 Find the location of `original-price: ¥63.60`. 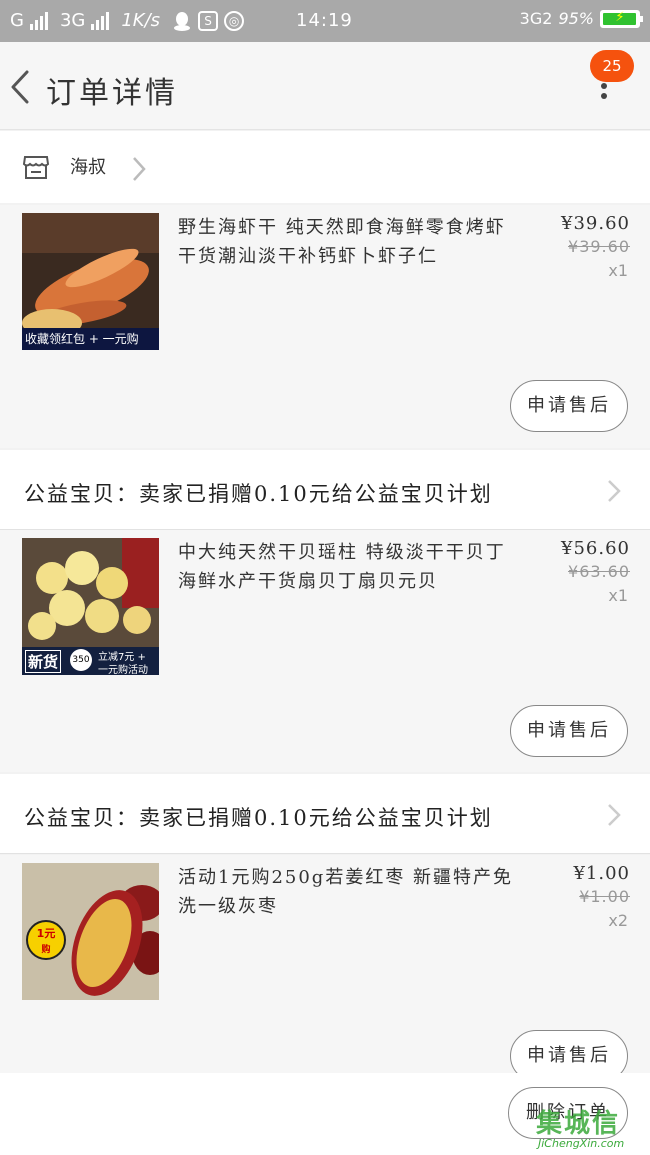

original-price: ¥63.60 is located at coordinates (599, 571).